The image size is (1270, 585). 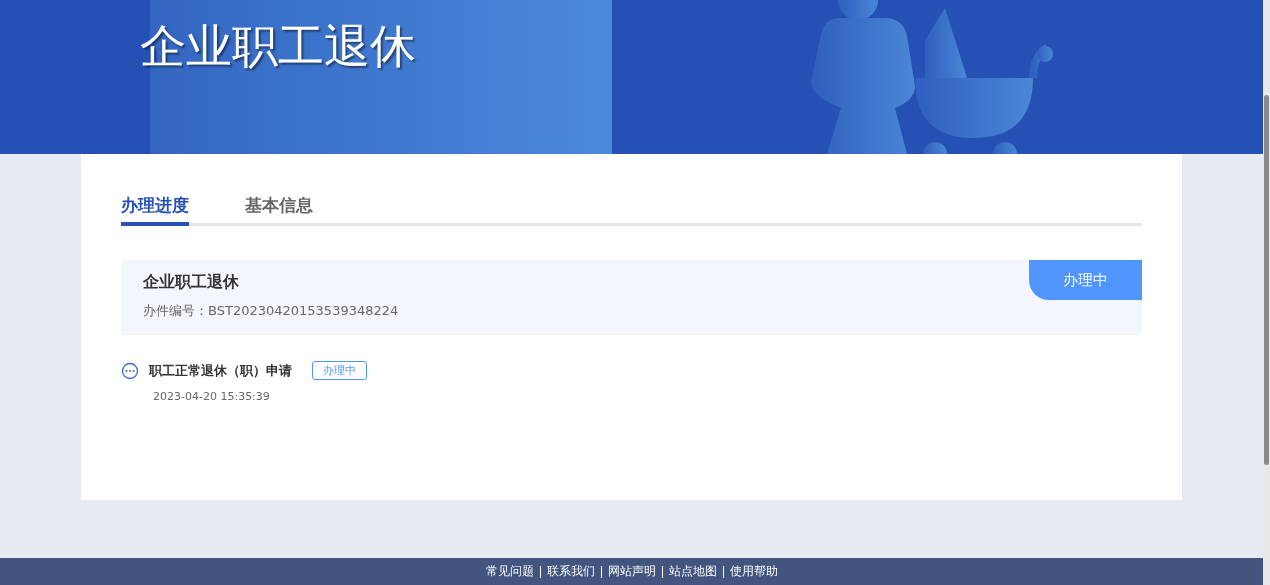 I want to click on status-tag: 办理中, so click(x=339, y=370).